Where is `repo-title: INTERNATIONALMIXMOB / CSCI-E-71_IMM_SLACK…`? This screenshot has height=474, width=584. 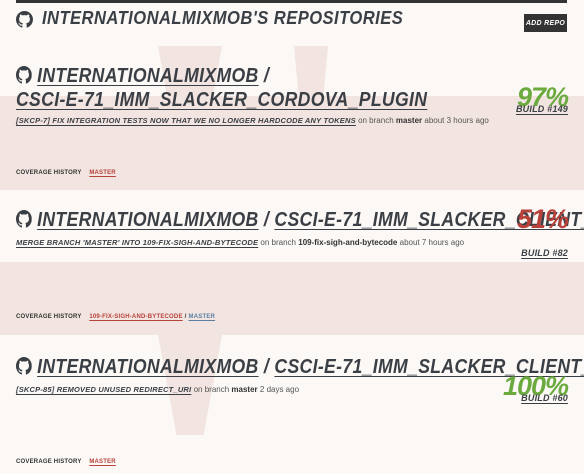
repo-title: INTERNATIONALMIXMOB / CSCI-E-71_IMM_SLACK… is located at coordinates (221, 88).